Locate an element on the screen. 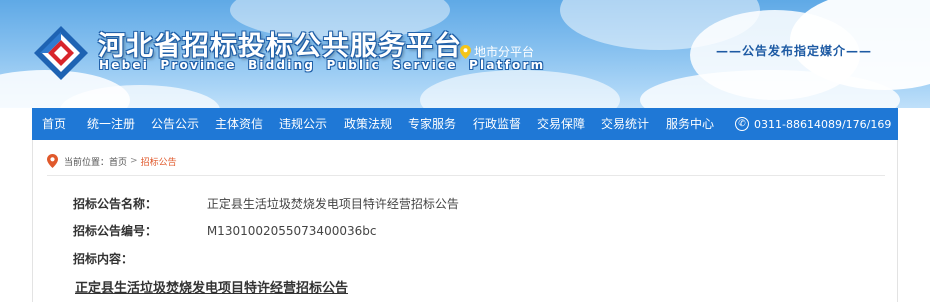 Image resolution: width=930 pixels, height=302 pixels. city-platform-link: 地市分平台 is located at coordinates (497, 51).